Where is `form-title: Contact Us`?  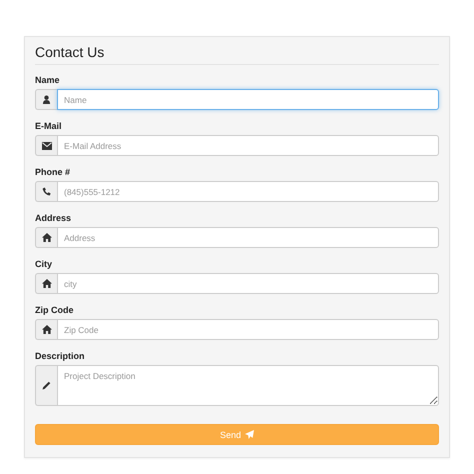 form-title: Contact Us is located at coordinates (70, 52).